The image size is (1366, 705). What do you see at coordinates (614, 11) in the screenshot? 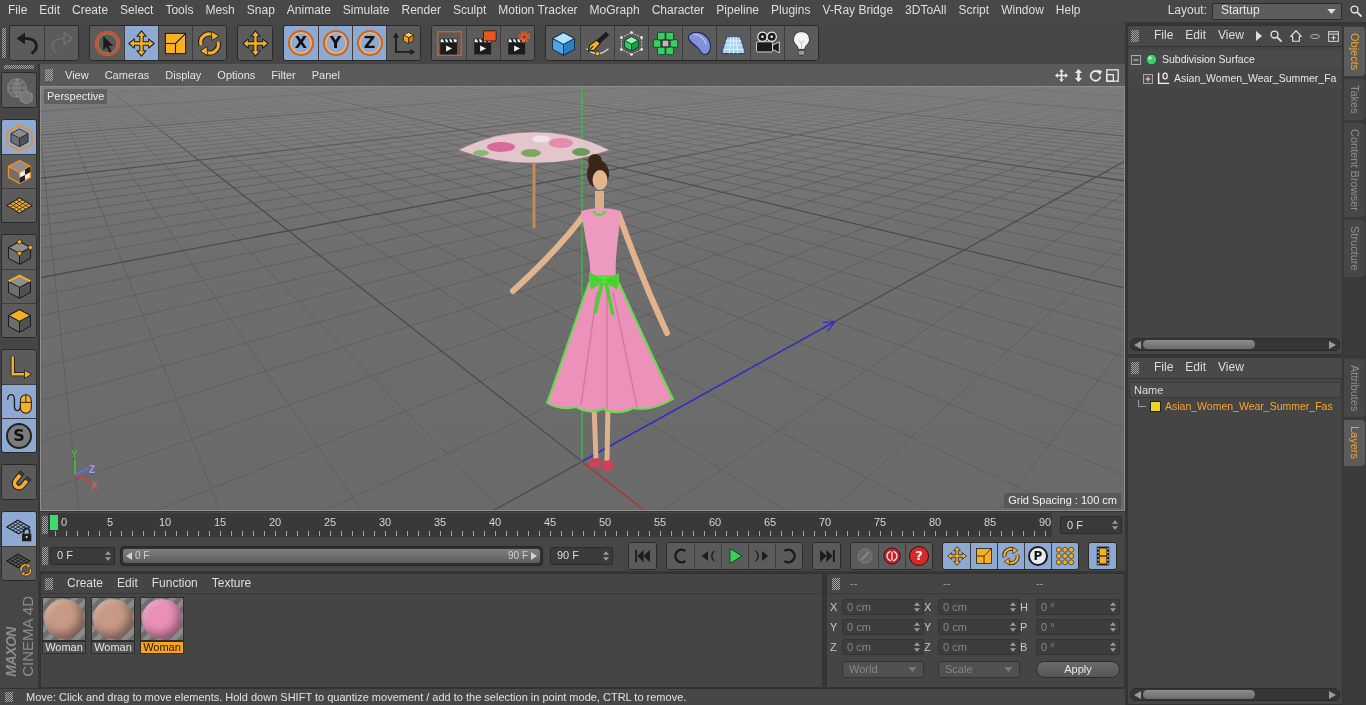
I see `menu-item: MoGraph` at bounding box center [614, 11].